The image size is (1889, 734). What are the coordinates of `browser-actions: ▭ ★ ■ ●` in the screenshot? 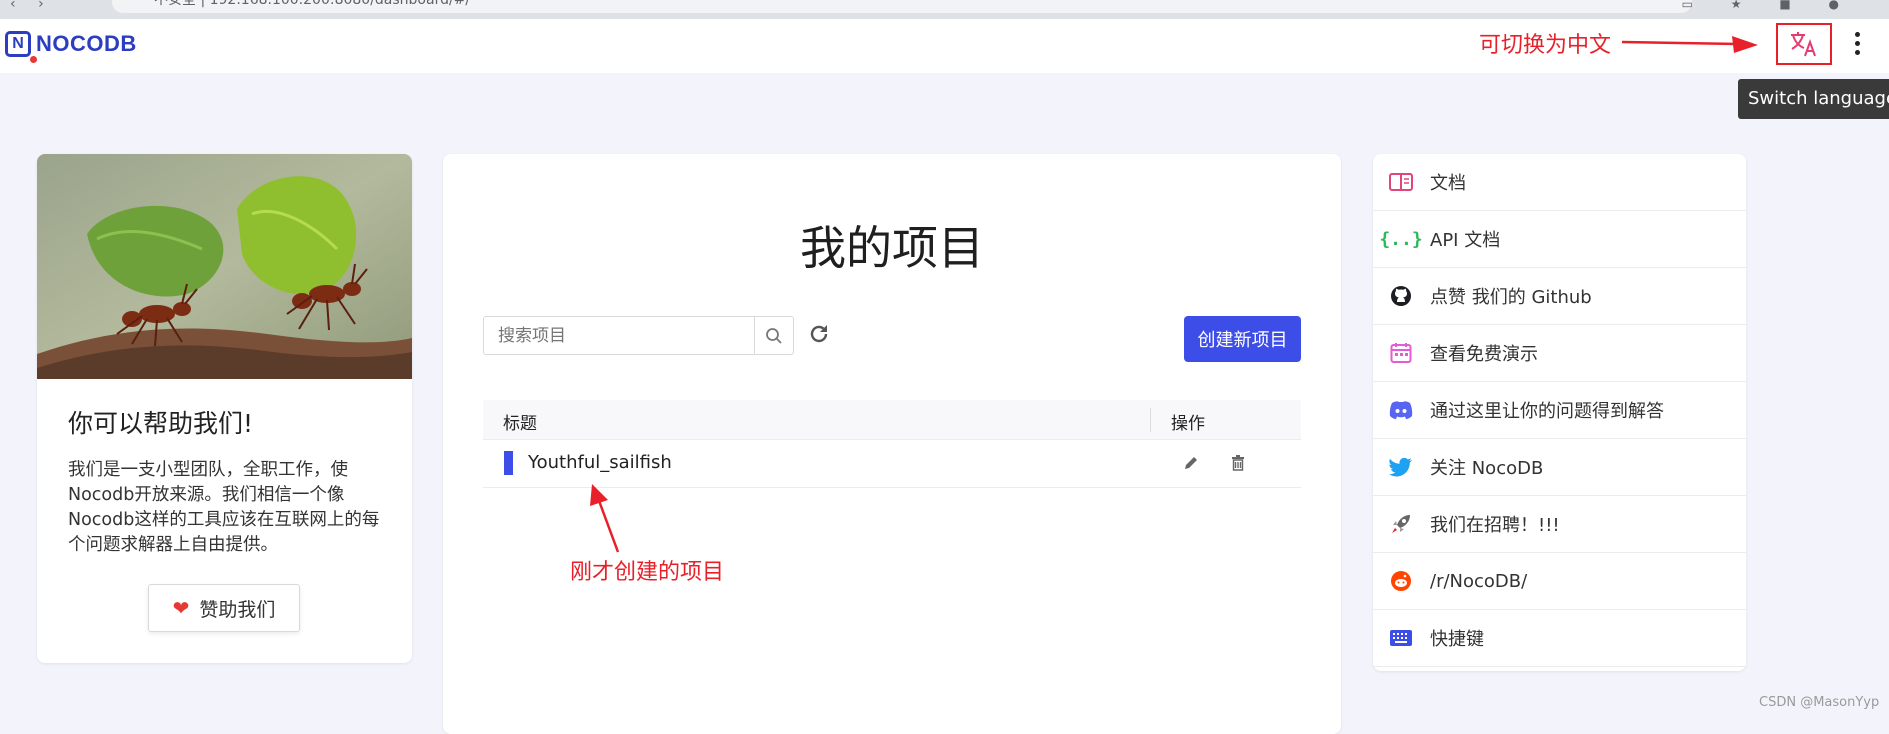 It's located at (1743, 5).